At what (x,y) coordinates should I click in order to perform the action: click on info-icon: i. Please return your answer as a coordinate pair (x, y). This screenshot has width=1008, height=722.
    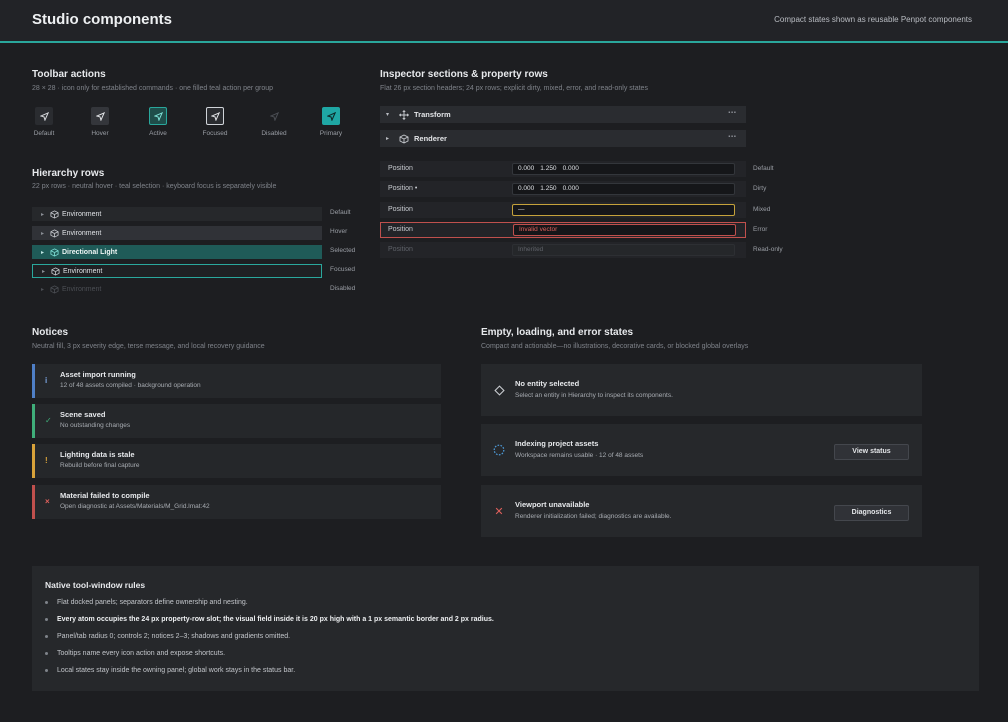
    Looking at the image, I should click on (46, 380).